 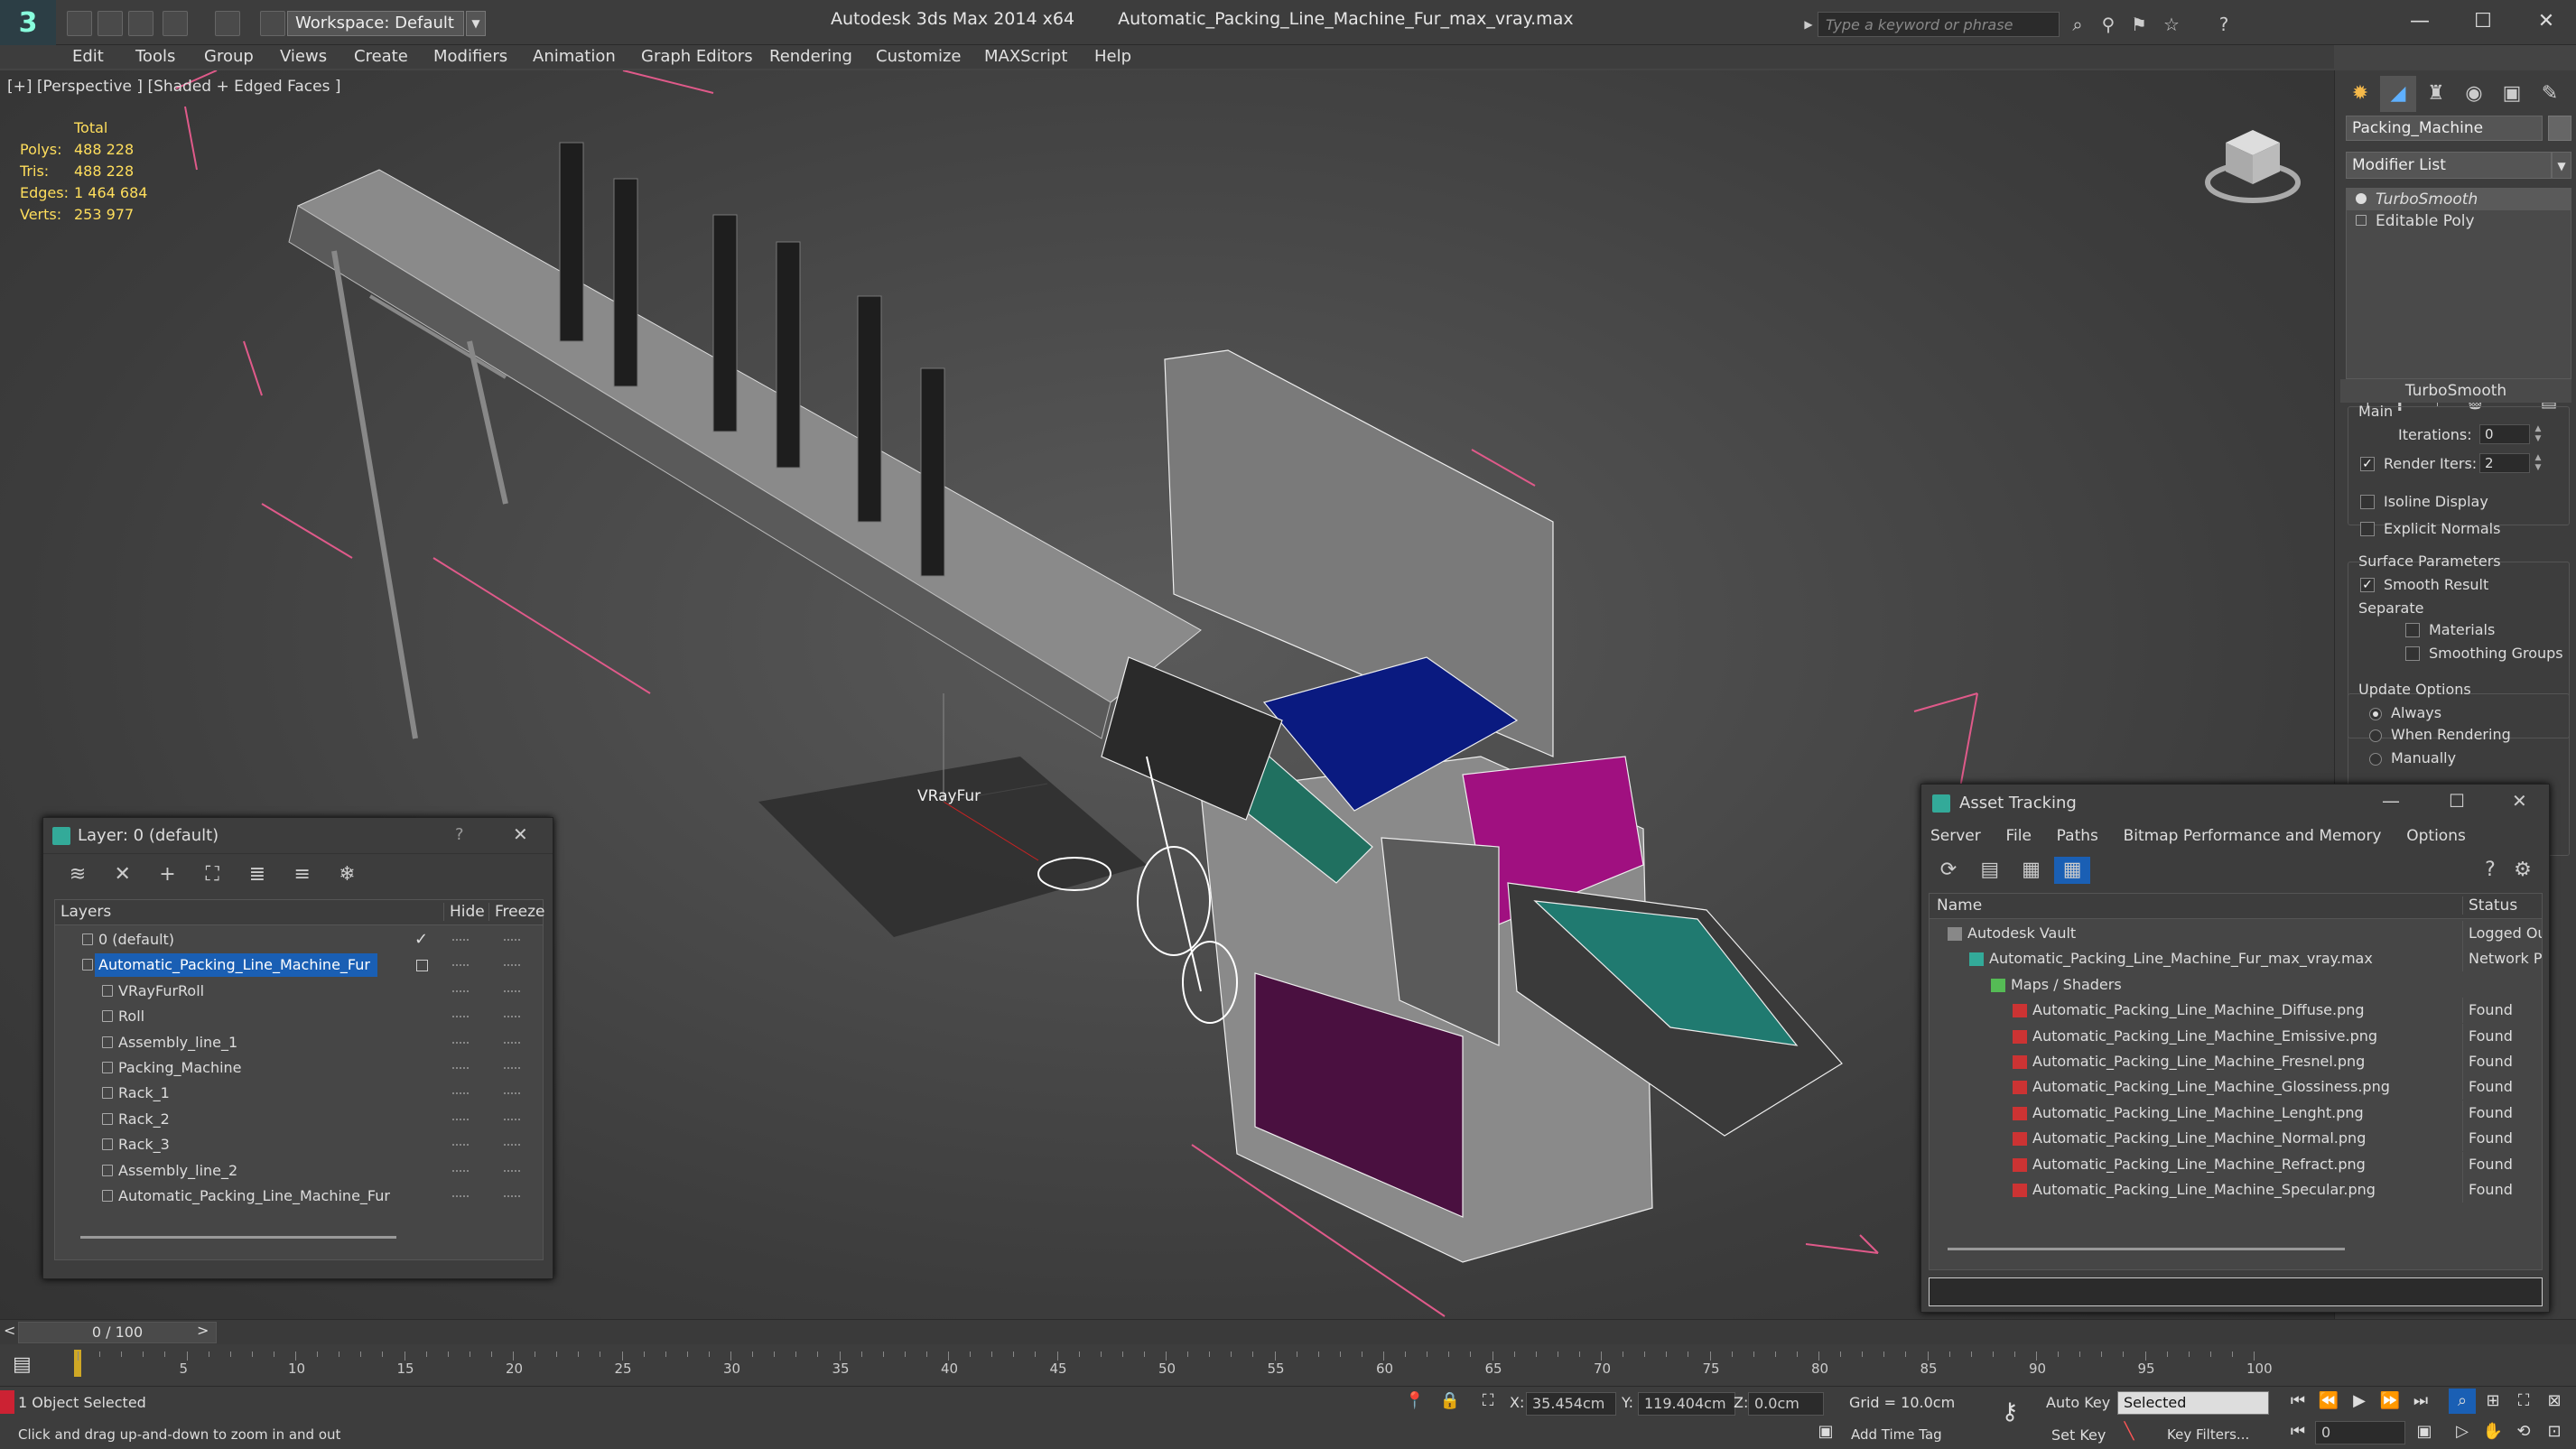 What do you see at coordinates (2412, 653) in the screenshot?
I see `smoothing-groups-checkbox` at bounding box center [2412, 653].